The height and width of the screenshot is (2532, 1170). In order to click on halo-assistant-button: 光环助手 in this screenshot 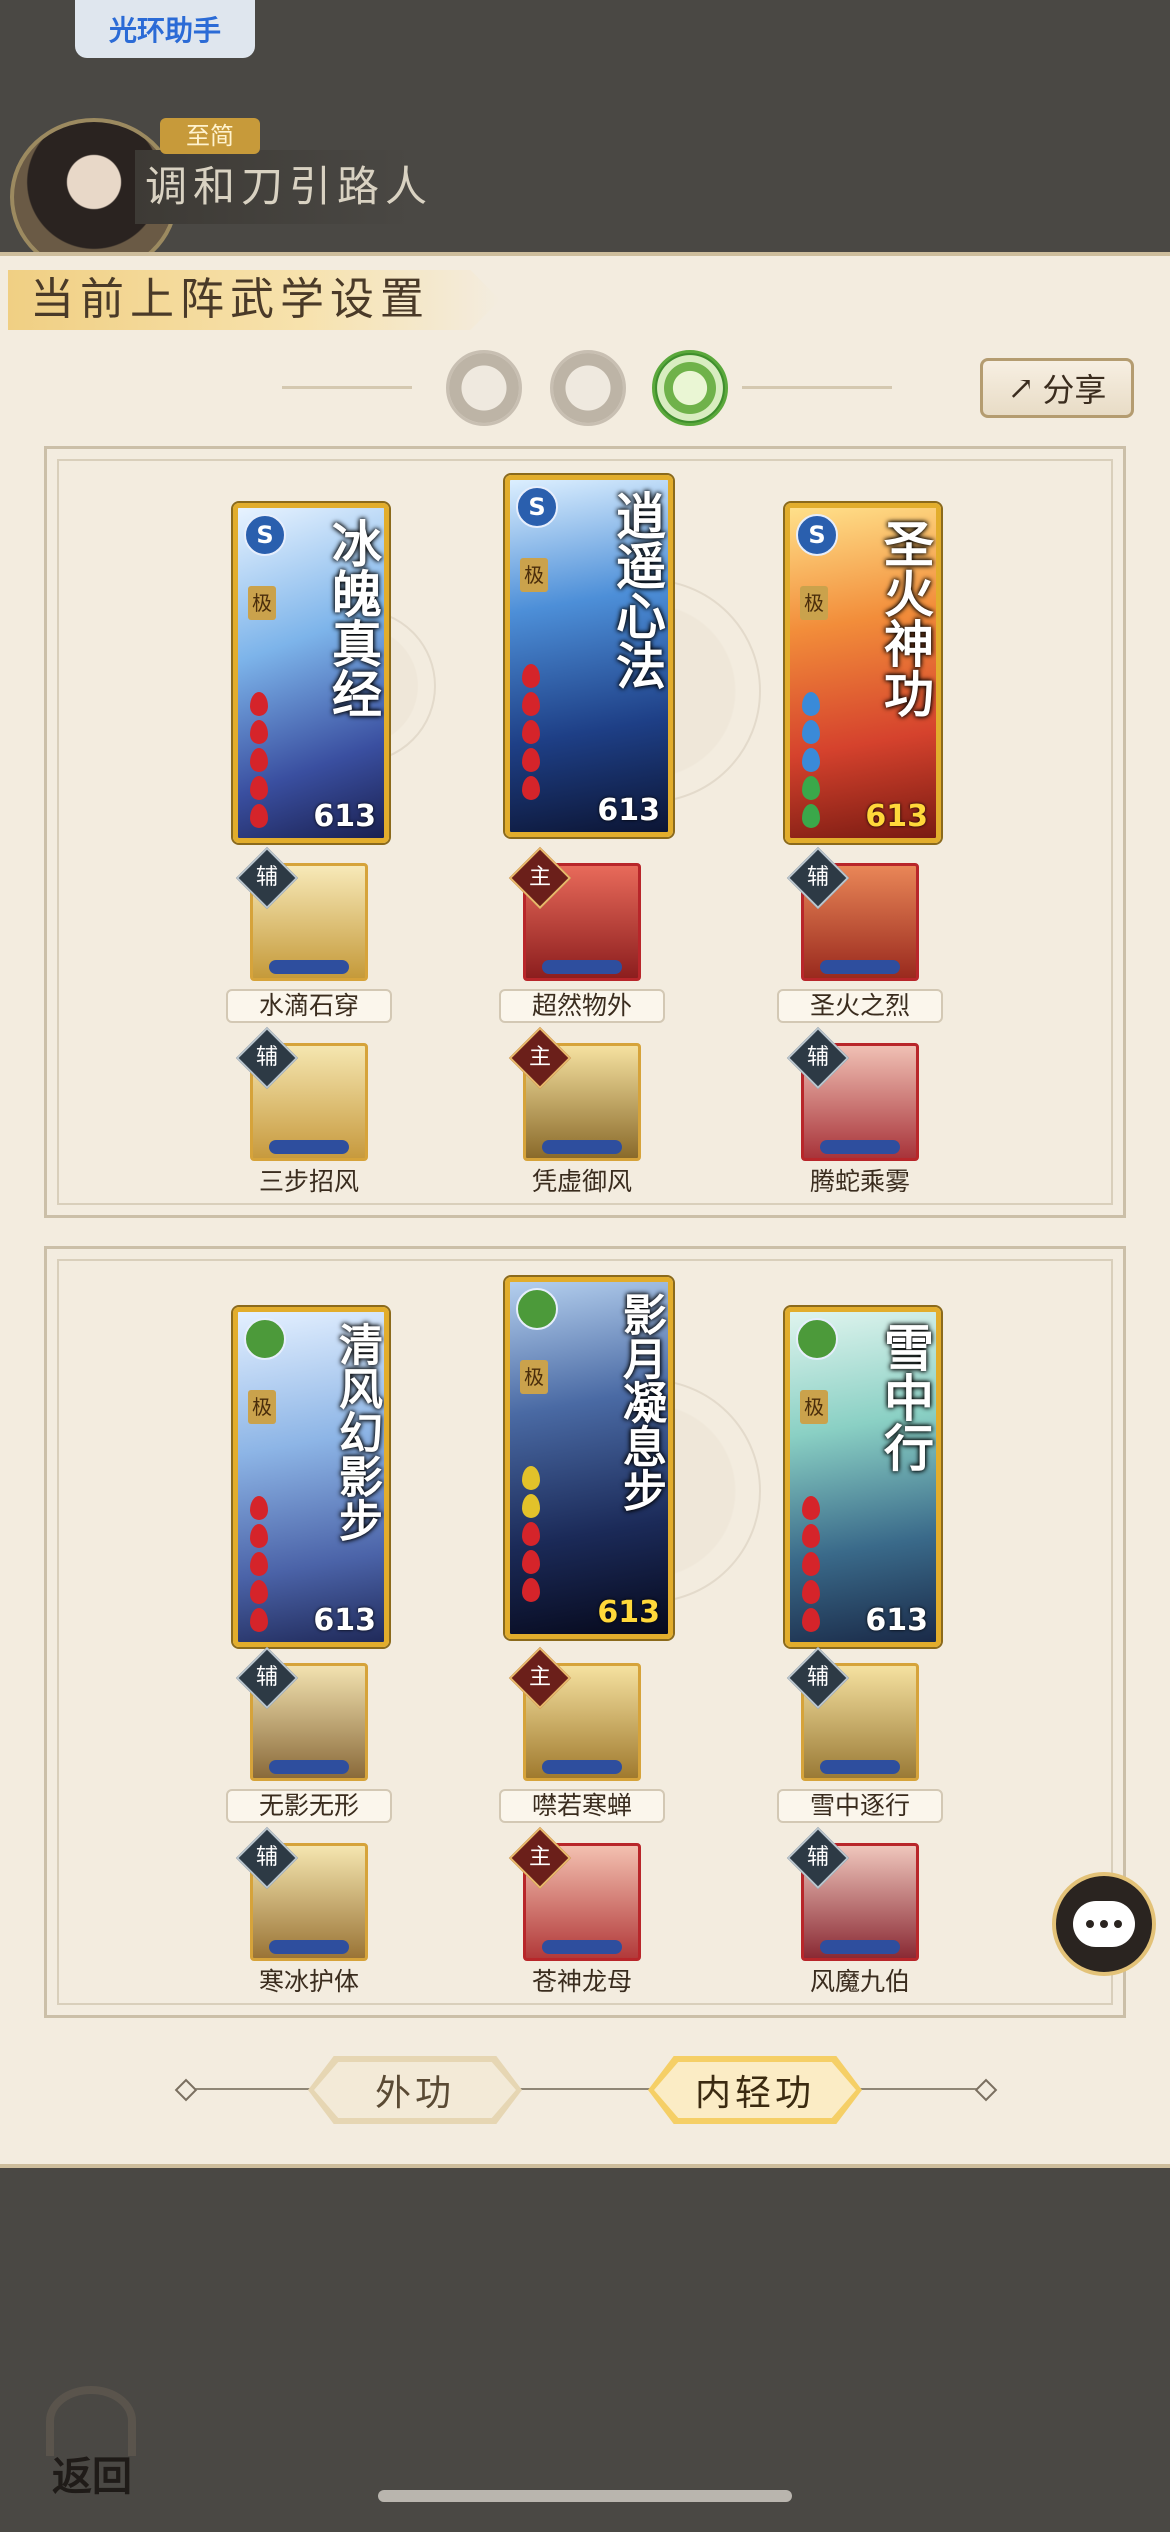, I will do `click(165, 29)`.